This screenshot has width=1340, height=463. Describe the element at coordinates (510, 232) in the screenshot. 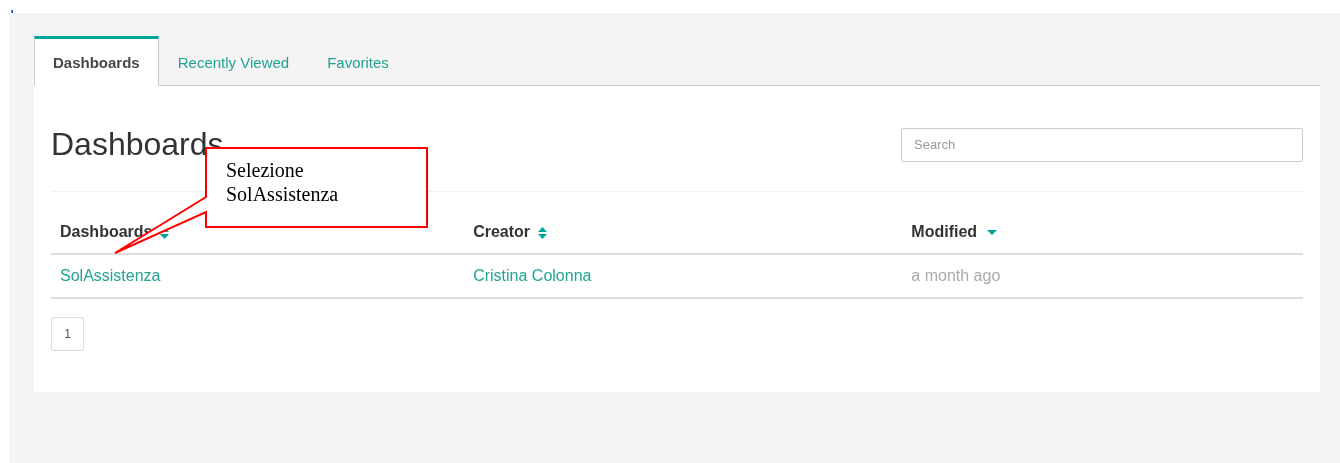

I see `column-header: Creator` at that location.